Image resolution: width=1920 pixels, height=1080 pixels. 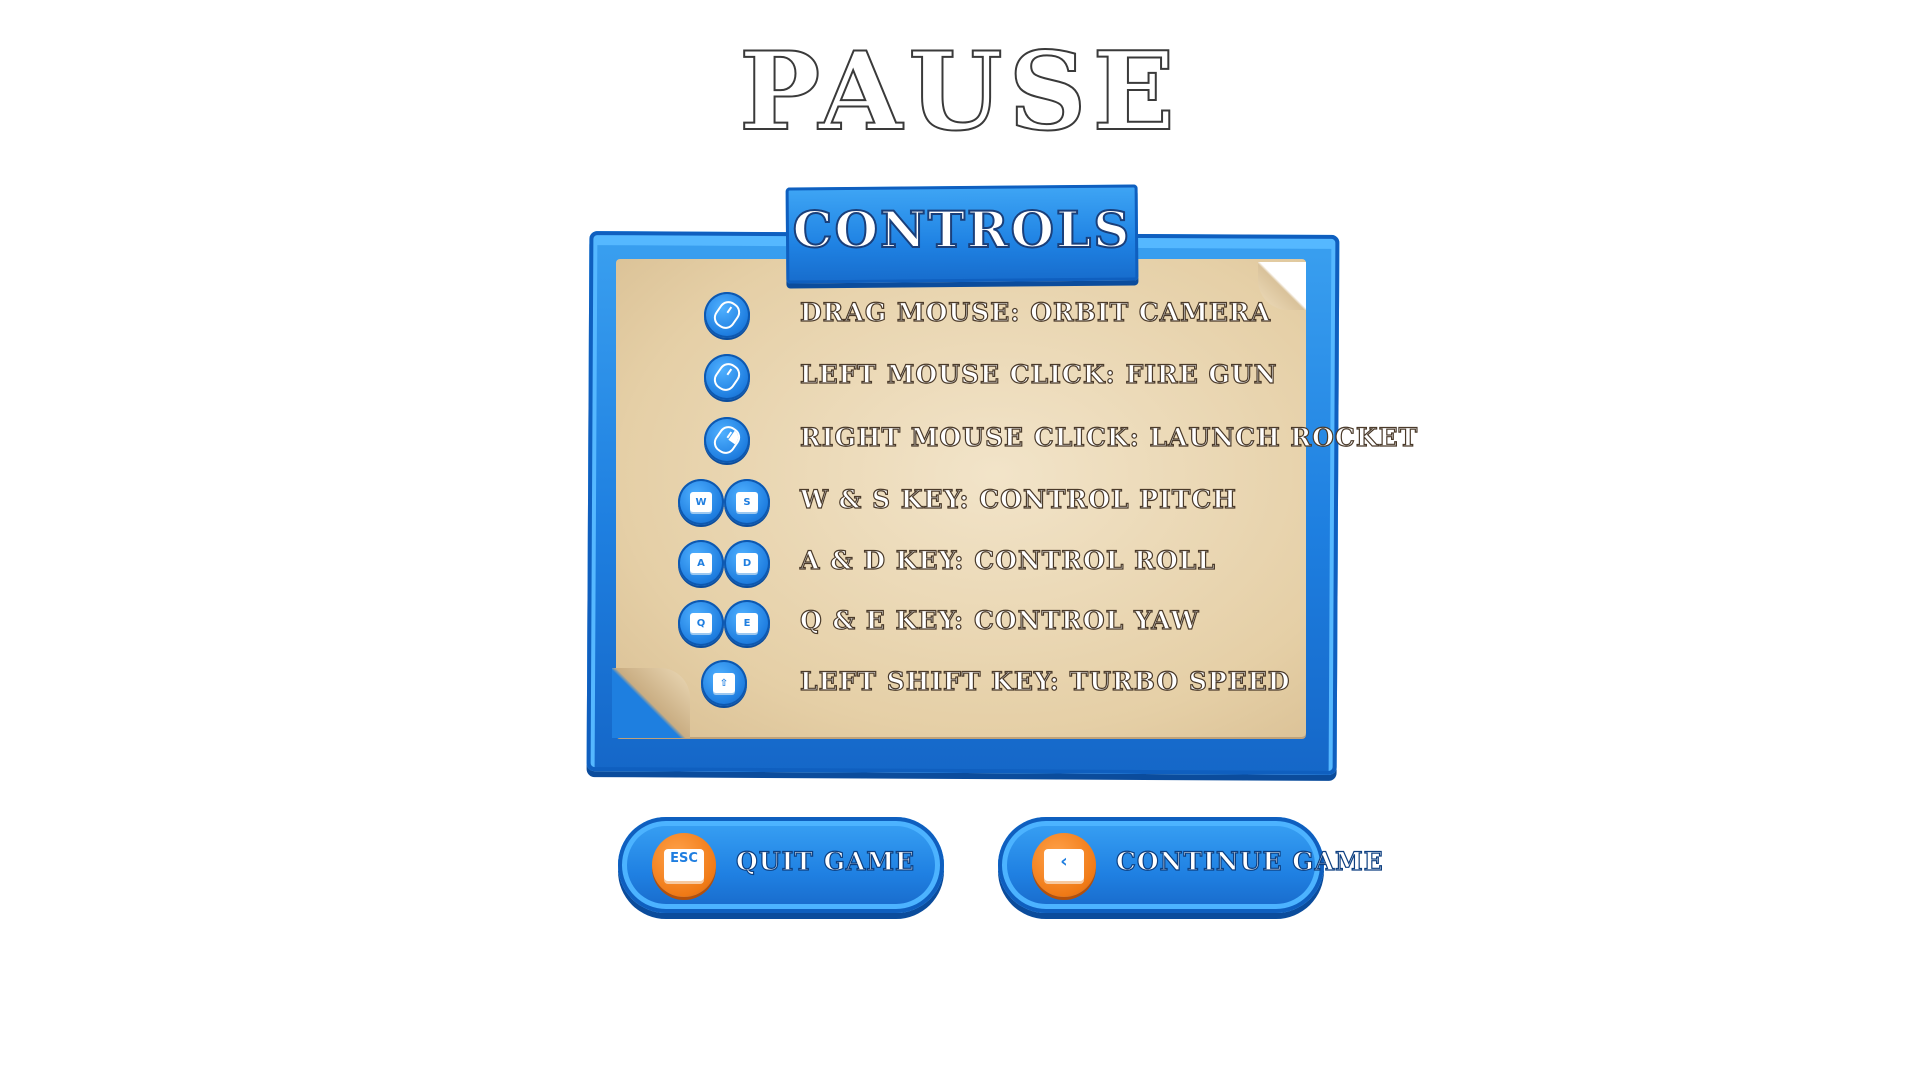 I want to click on control-icon-group: ⇧, so click(x=724, y=683).